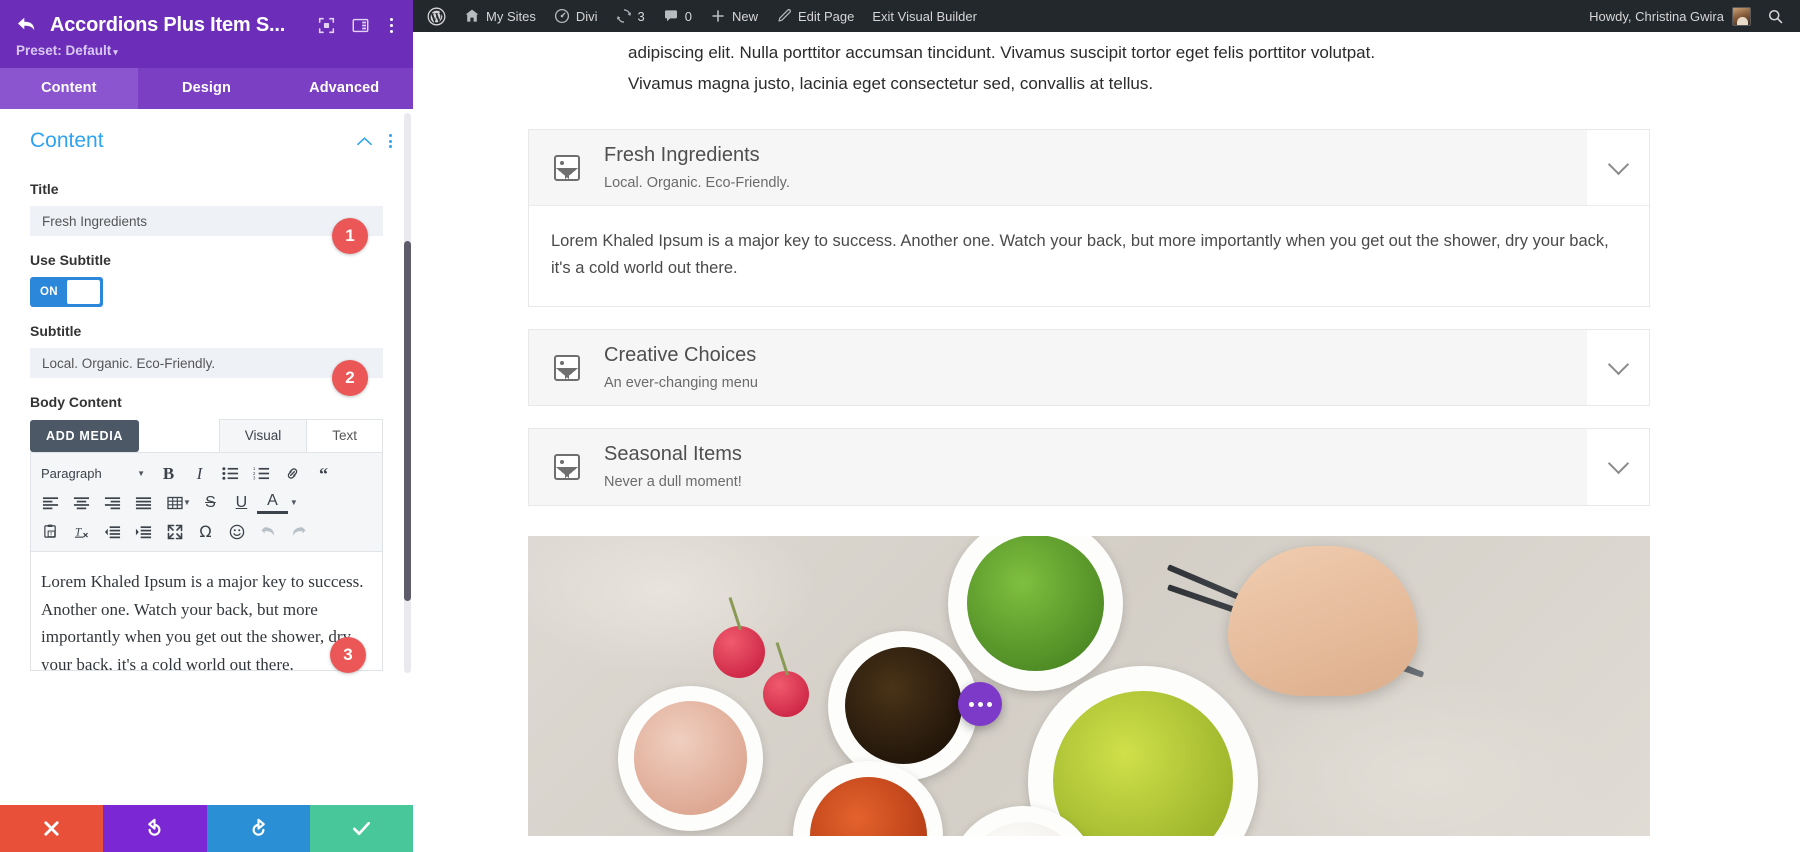 This screenshot has width=1800, height=852. I want to click on avatar, so click(1741, 16).